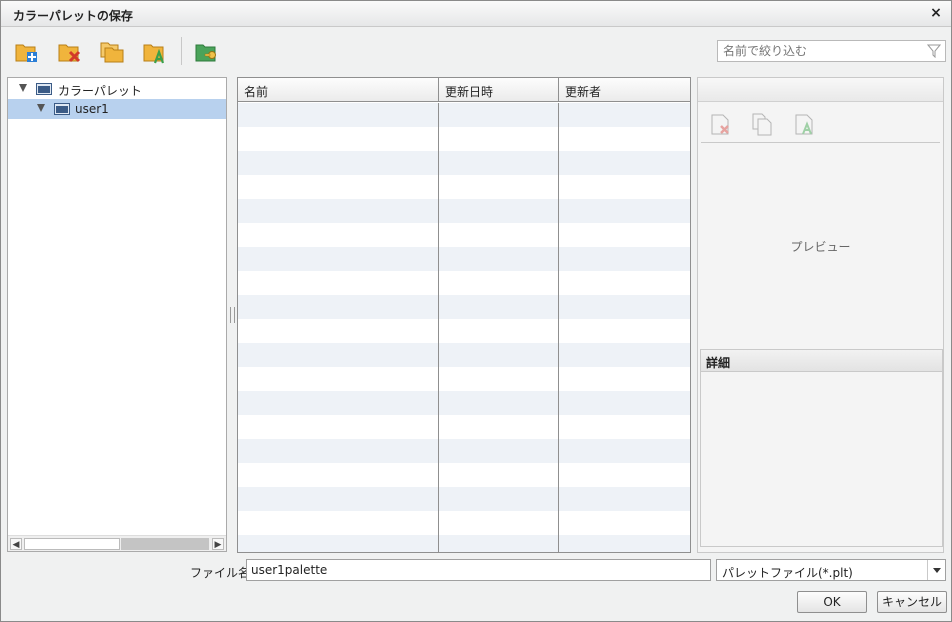 The height and width of the screenshot is (622, 952). Describe the element at coordinates (16, 544) in the screenshot. I see `scroll-left-icon: ◀` at that location.